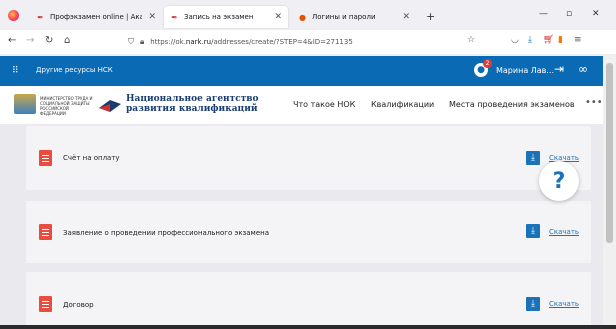 The width and height of the screenshot is (616, 329). Describe the element at coordinates (543, 14) in the screenshot. I see `minimize-icon: —` at that location.